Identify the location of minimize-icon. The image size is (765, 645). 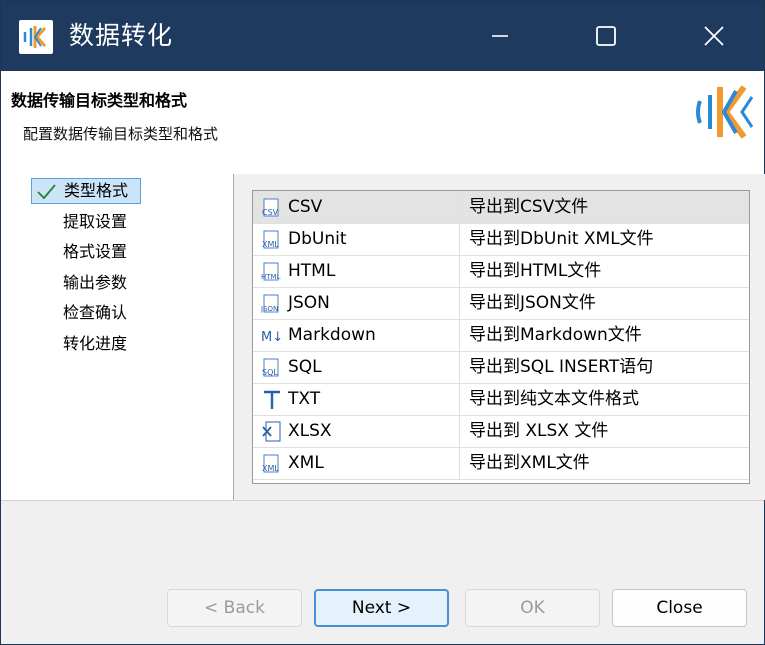
(500, 36).